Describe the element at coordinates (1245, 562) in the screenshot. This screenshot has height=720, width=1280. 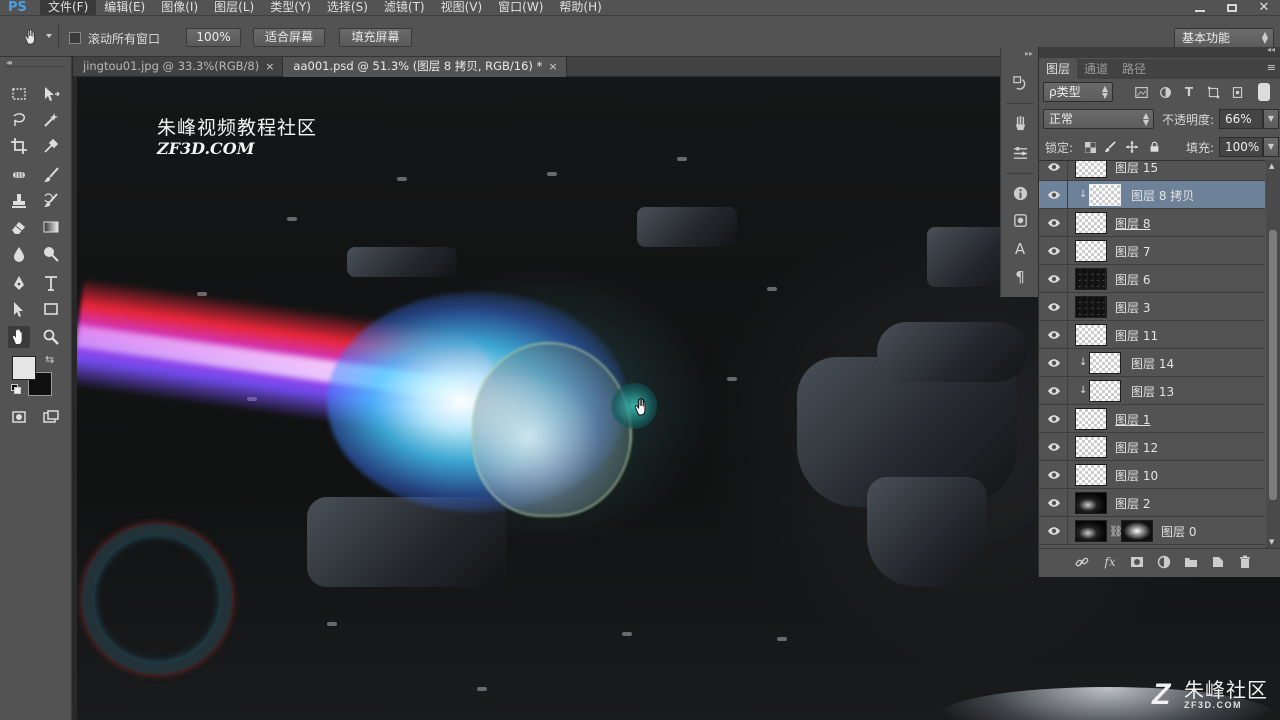
I see `trash-icon` at that location.